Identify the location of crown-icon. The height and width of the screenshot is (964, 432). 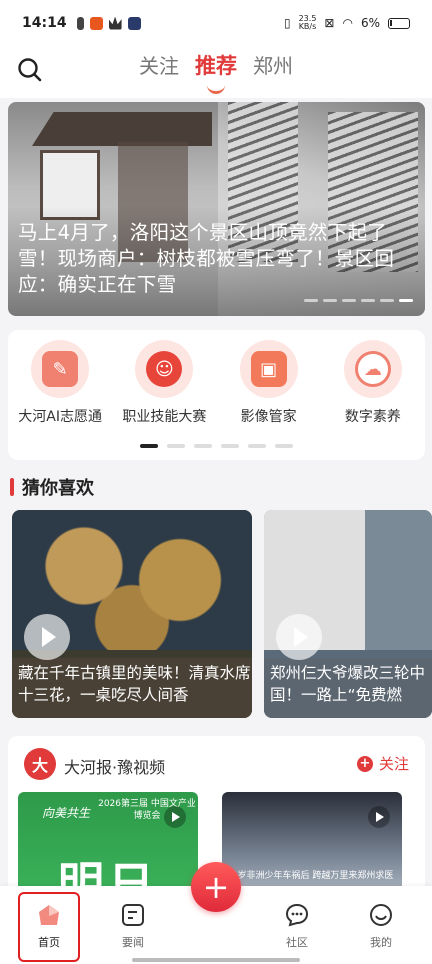
(115, 23).